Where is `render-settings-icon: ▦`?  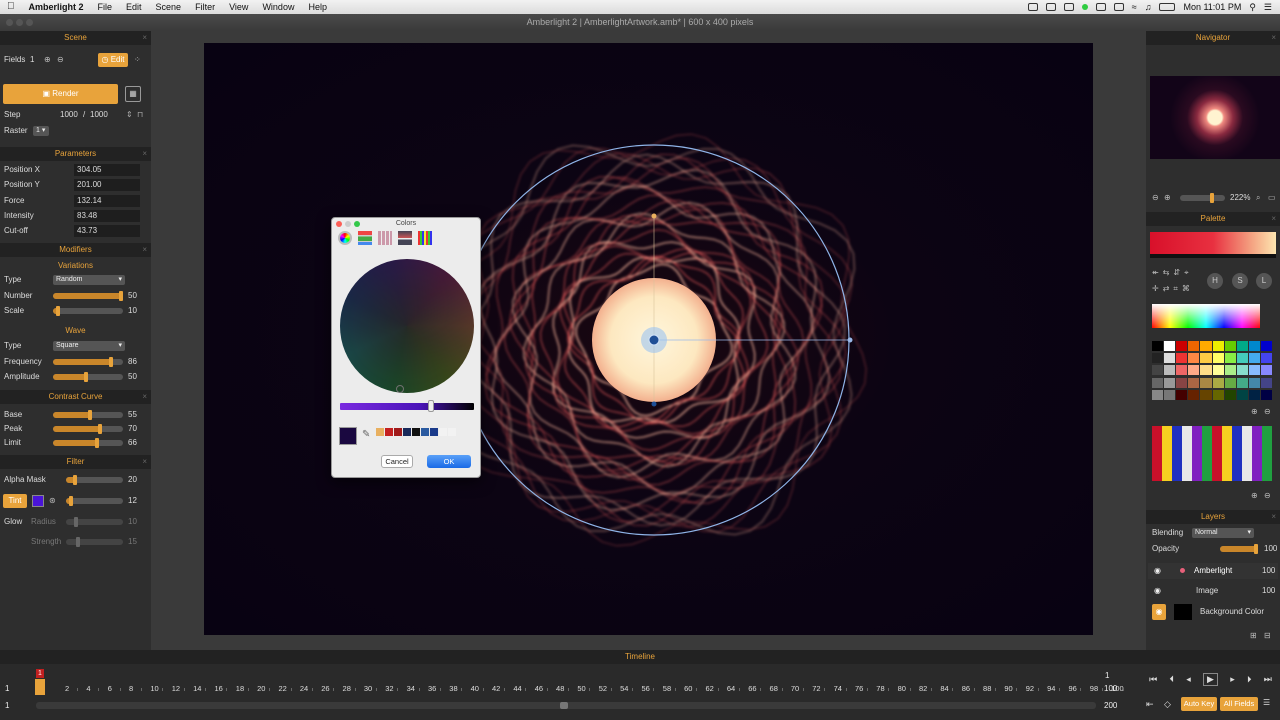 render-settings-icon: ▦ is located at coordinates (133, 94).